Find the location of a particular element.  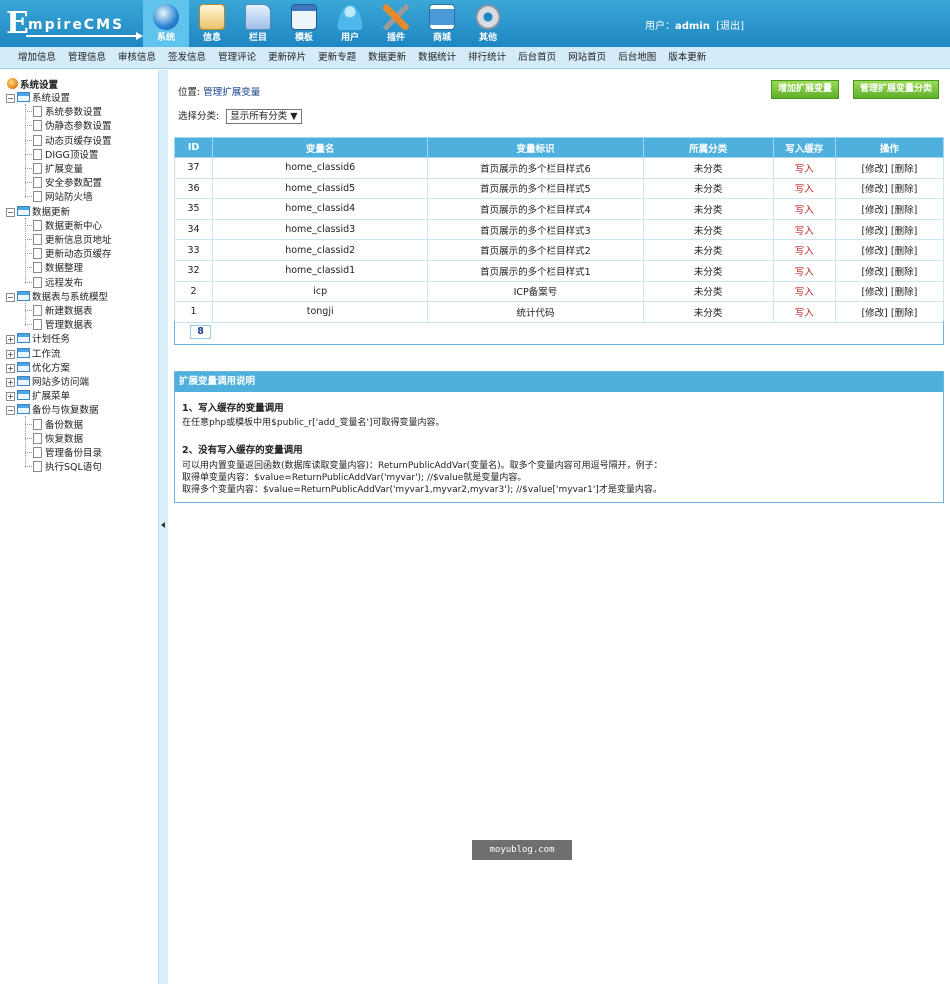

column-header: 变量名 is located at coordinates (320, 147).